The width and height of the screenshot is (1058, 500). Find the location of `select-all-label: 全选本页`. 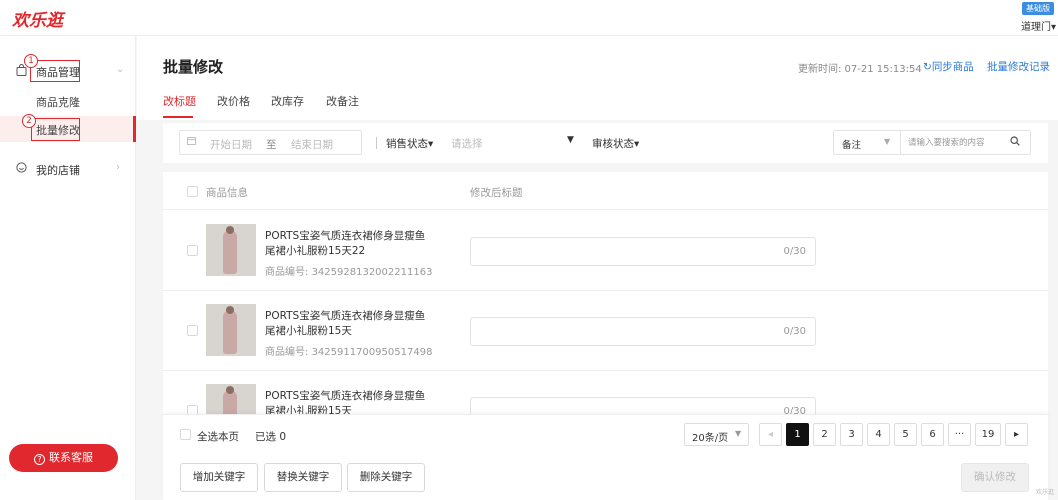

select-all-label: 全选本页 is located at coordinates (218, 436).